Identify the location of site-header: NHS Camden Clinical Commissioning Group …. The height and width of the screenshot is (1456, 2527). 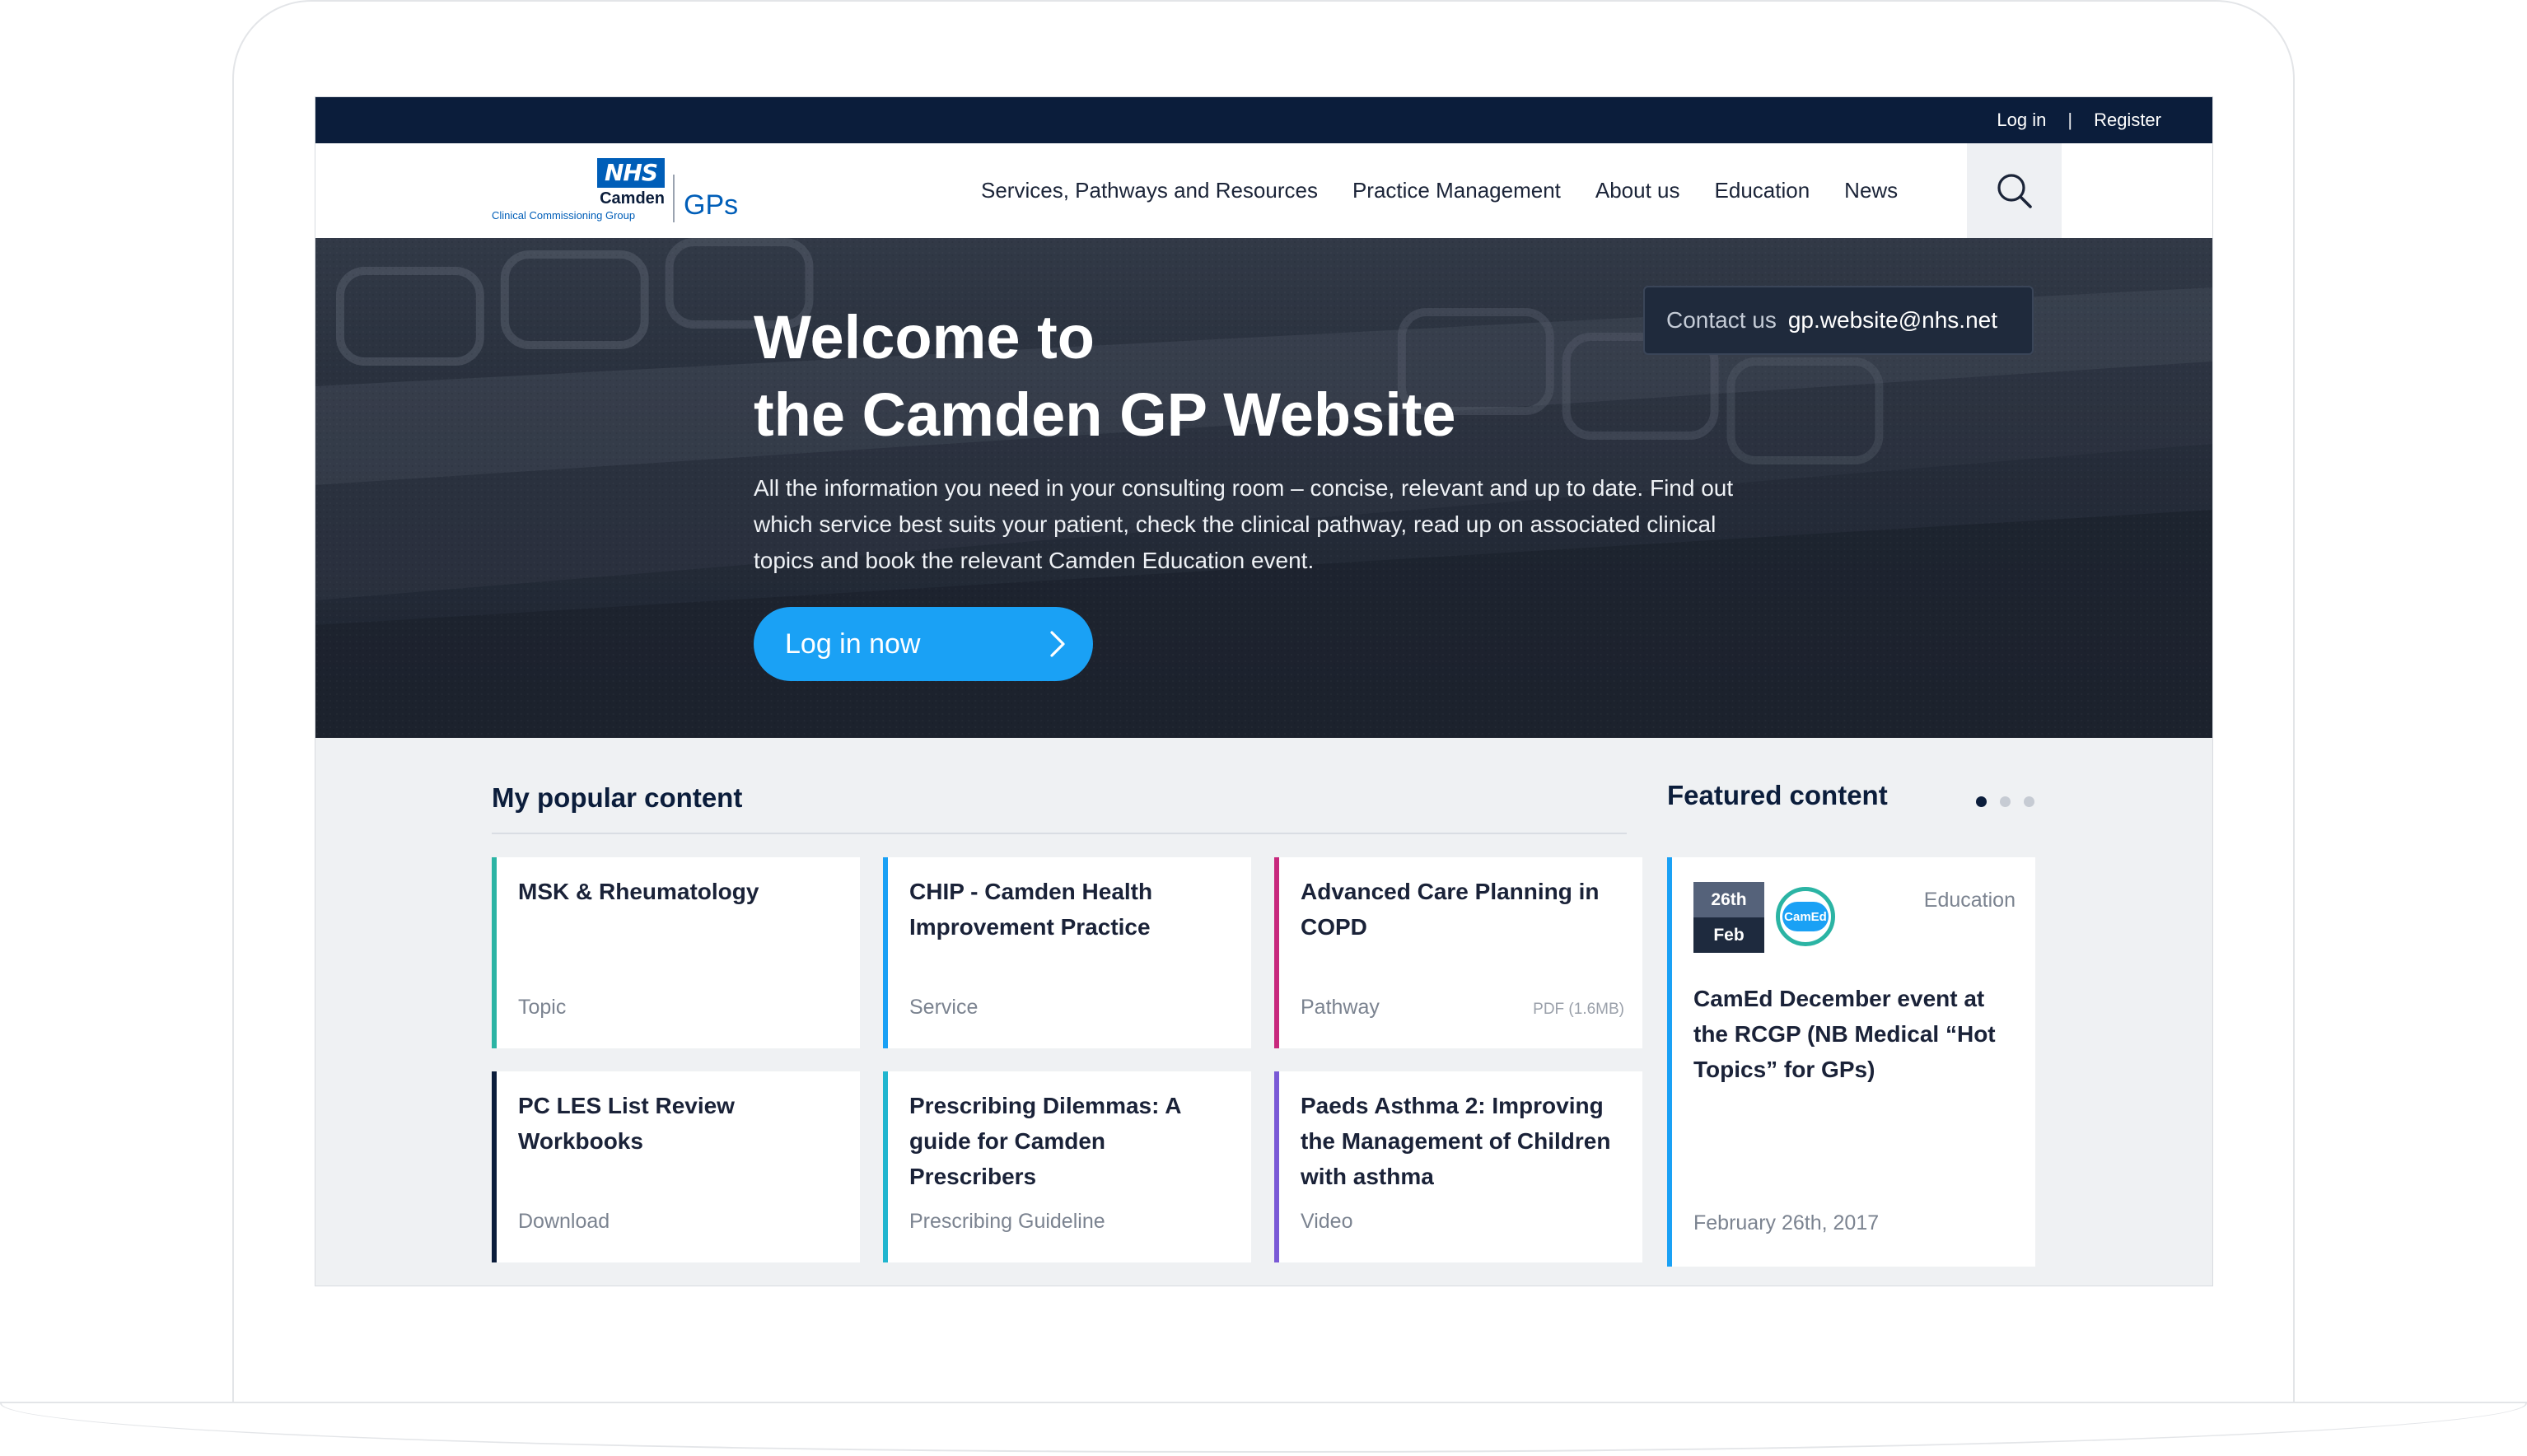
(1263, 190).